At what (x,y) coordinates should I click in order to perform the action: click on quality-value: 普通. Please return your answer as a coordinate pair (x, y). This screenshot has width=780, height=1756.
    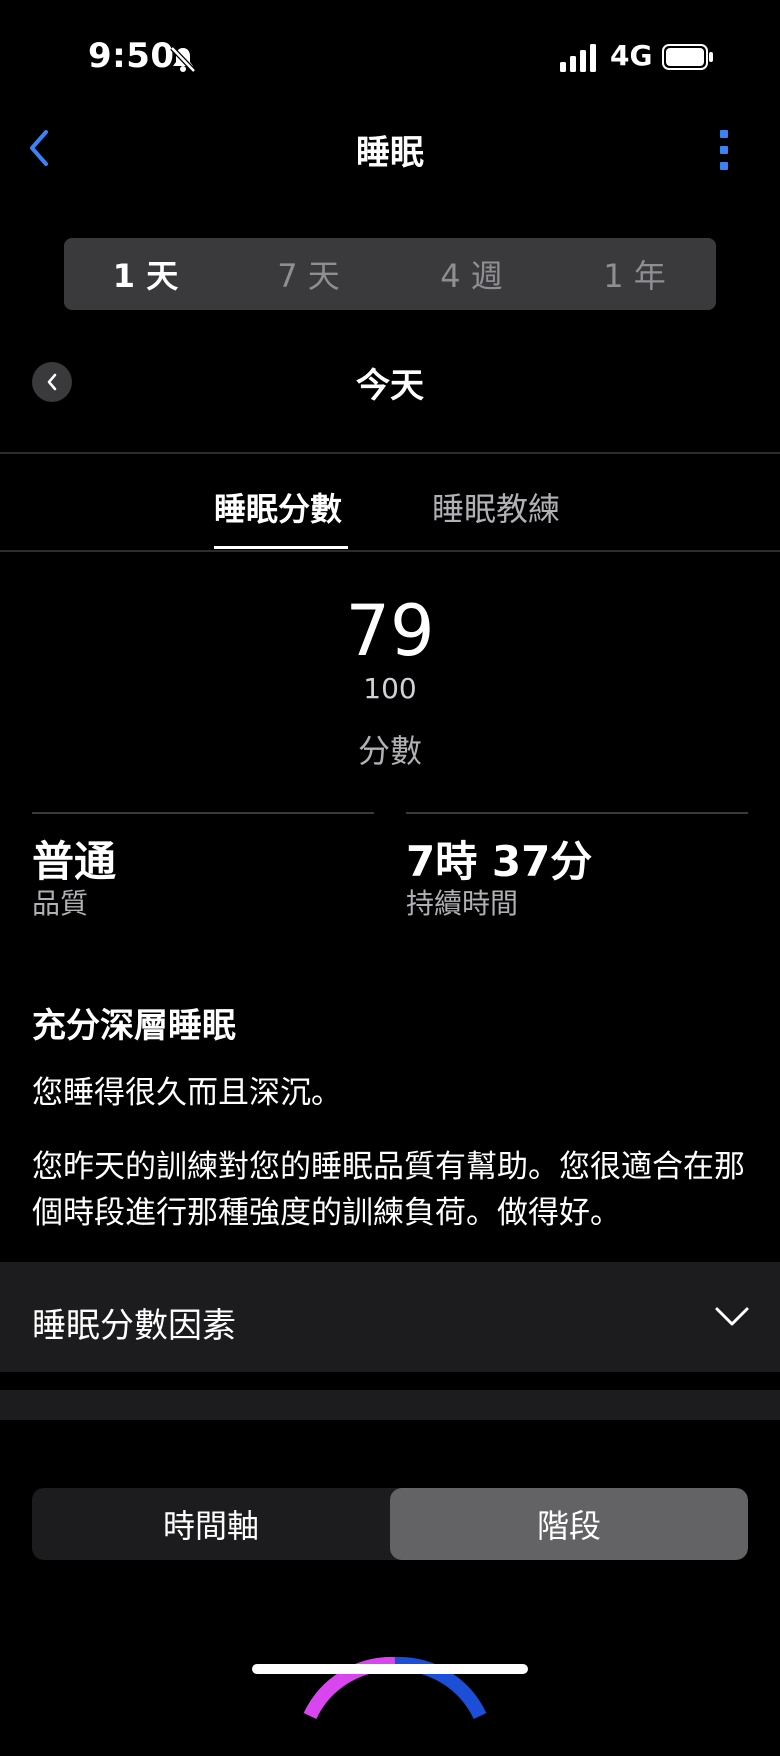
    Looking at the image, I should click on (74, 861).